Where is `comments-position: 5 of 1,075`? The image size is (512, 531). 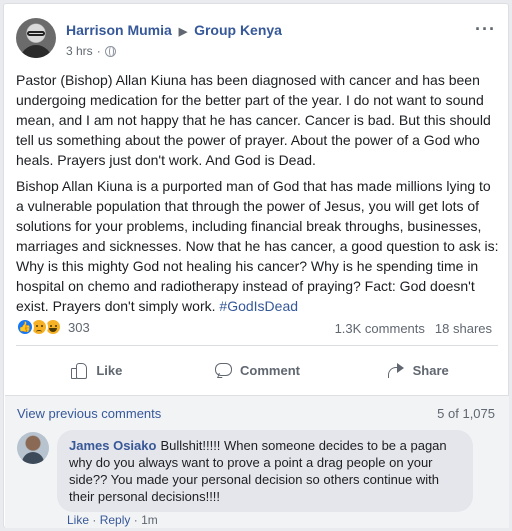 comments-position: 5 of 1,075 is located at coordinates (466, 413).